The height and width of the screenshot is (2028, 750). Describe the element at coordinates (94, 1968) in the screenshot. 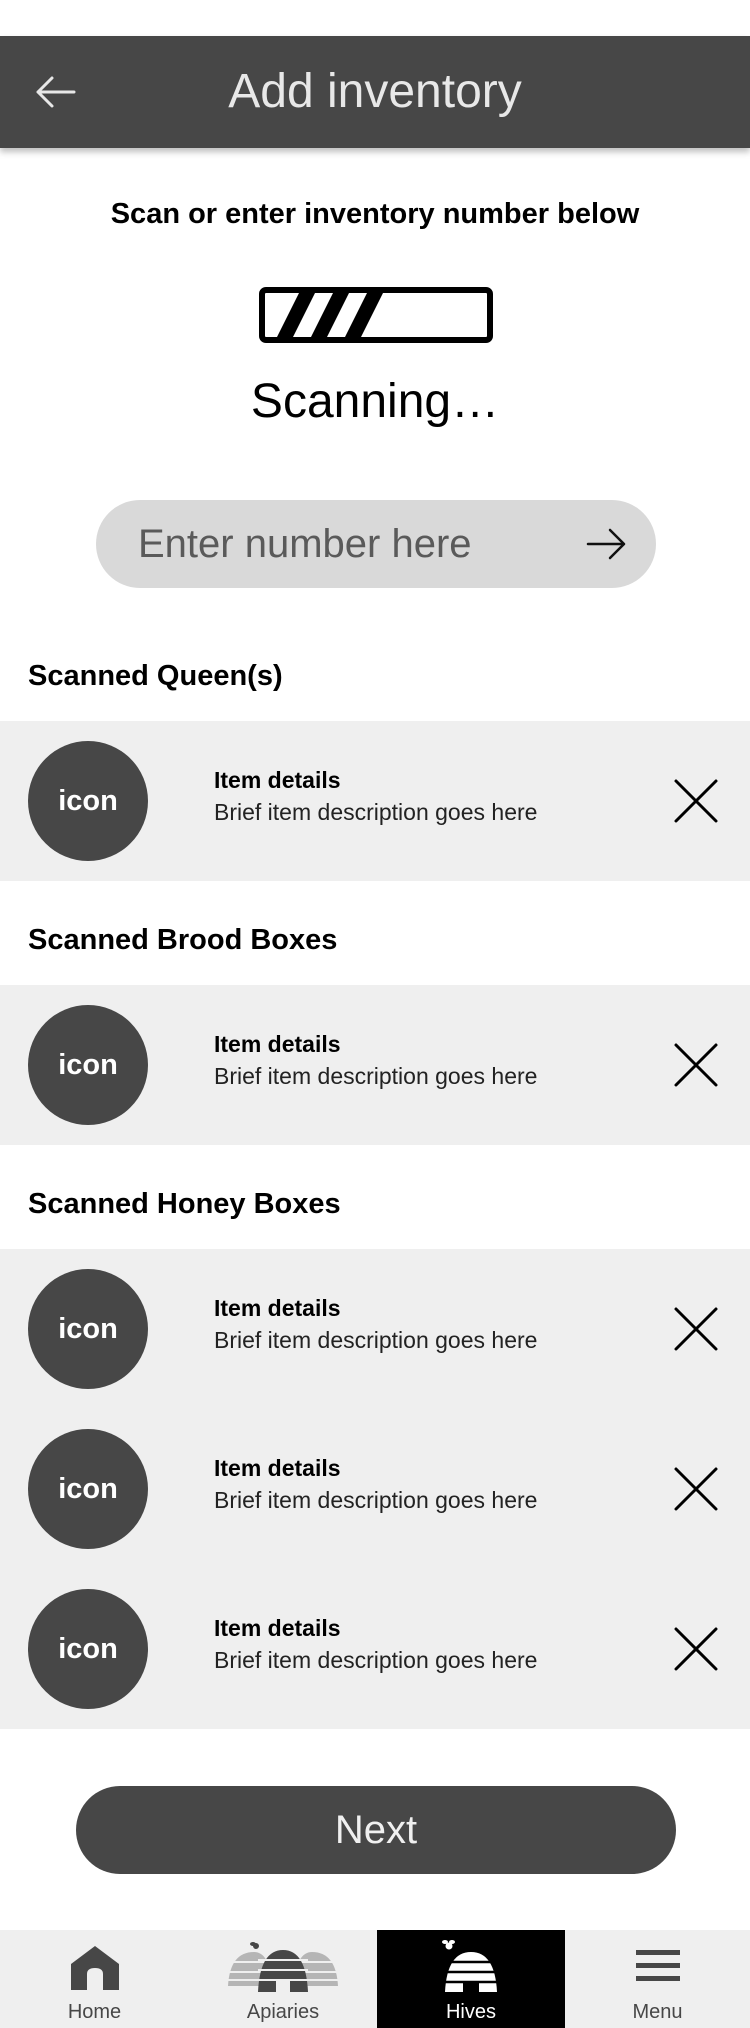

I see `home-icon` at that location.